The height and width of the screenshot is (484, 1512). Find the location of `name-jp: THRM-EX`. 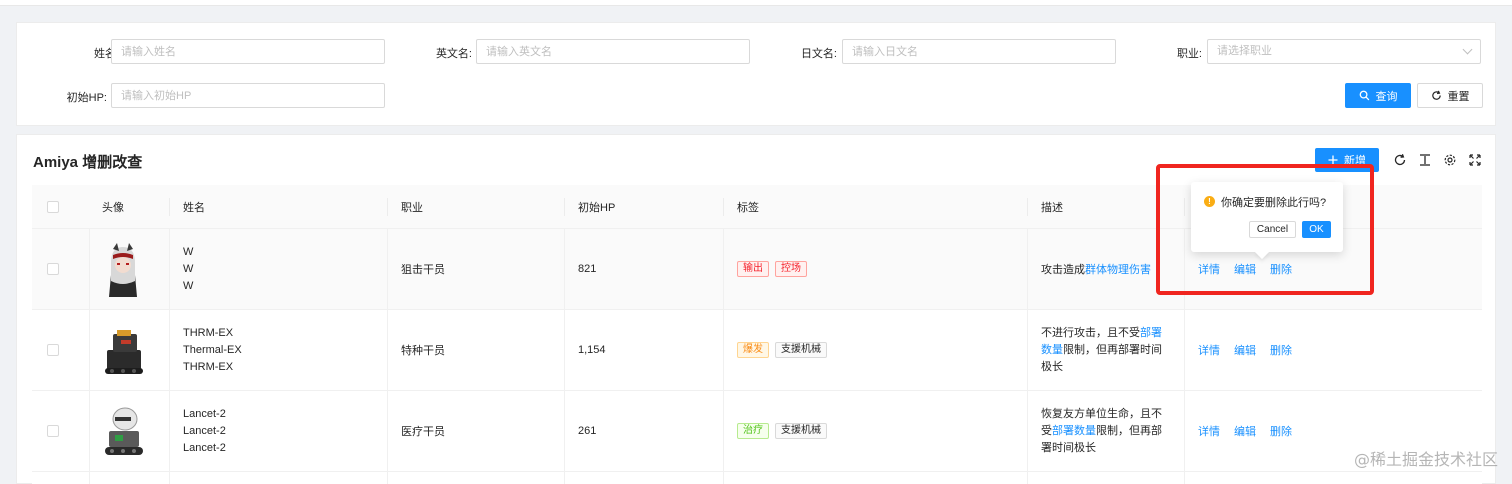

name-jp: THRM-EX is located at coordinates (208, 366).